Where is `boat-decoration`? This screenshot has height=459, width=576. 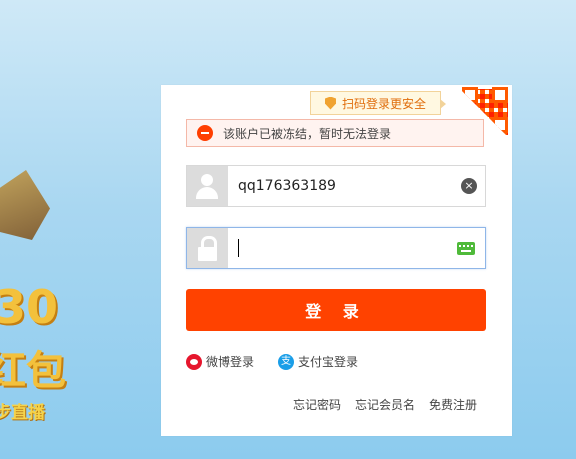
boat-decoration is located at coordinates (25, 205).